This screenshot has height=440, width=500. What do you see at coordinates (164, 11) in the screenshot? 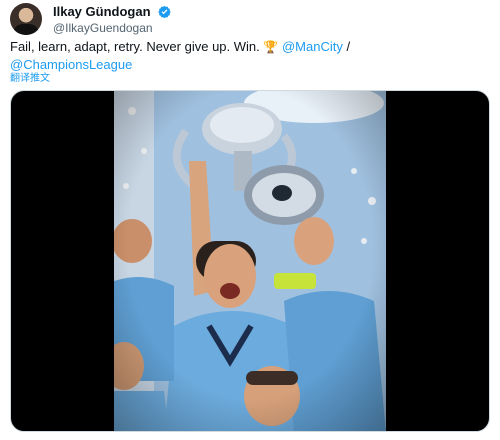
I see `verified-badge-icon` at bounding box center [164, 11].